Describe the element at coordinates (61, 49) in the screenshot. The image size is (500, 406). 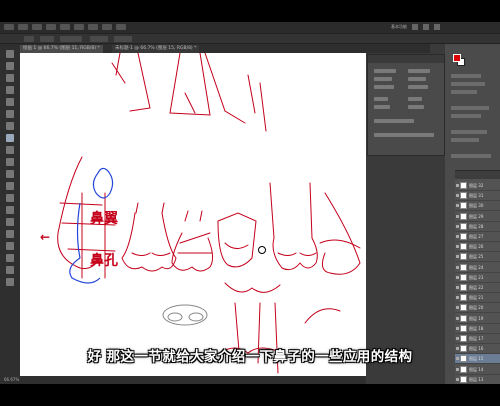
I see `tab-document-1: 绘画 1 @ 66.7% (图层 11, RGB/8) *` at that location.